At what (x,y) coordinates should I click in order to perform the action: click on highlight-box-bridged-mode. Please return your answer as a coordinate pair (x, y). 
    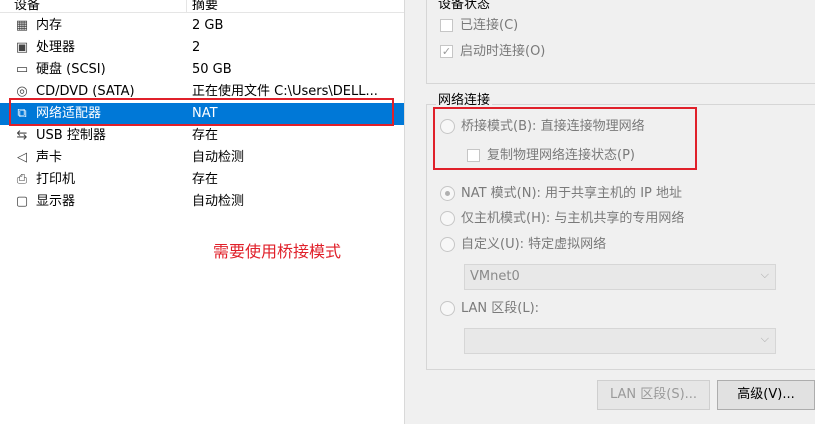
    Looking at the image, I should click on (565, 138).